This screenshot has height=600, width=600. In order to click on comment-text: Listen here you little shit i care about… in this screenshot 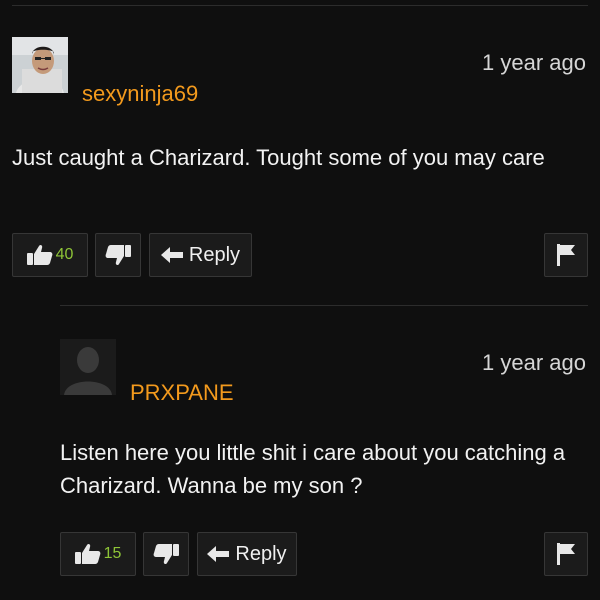, I will do `click(313, 469)`.